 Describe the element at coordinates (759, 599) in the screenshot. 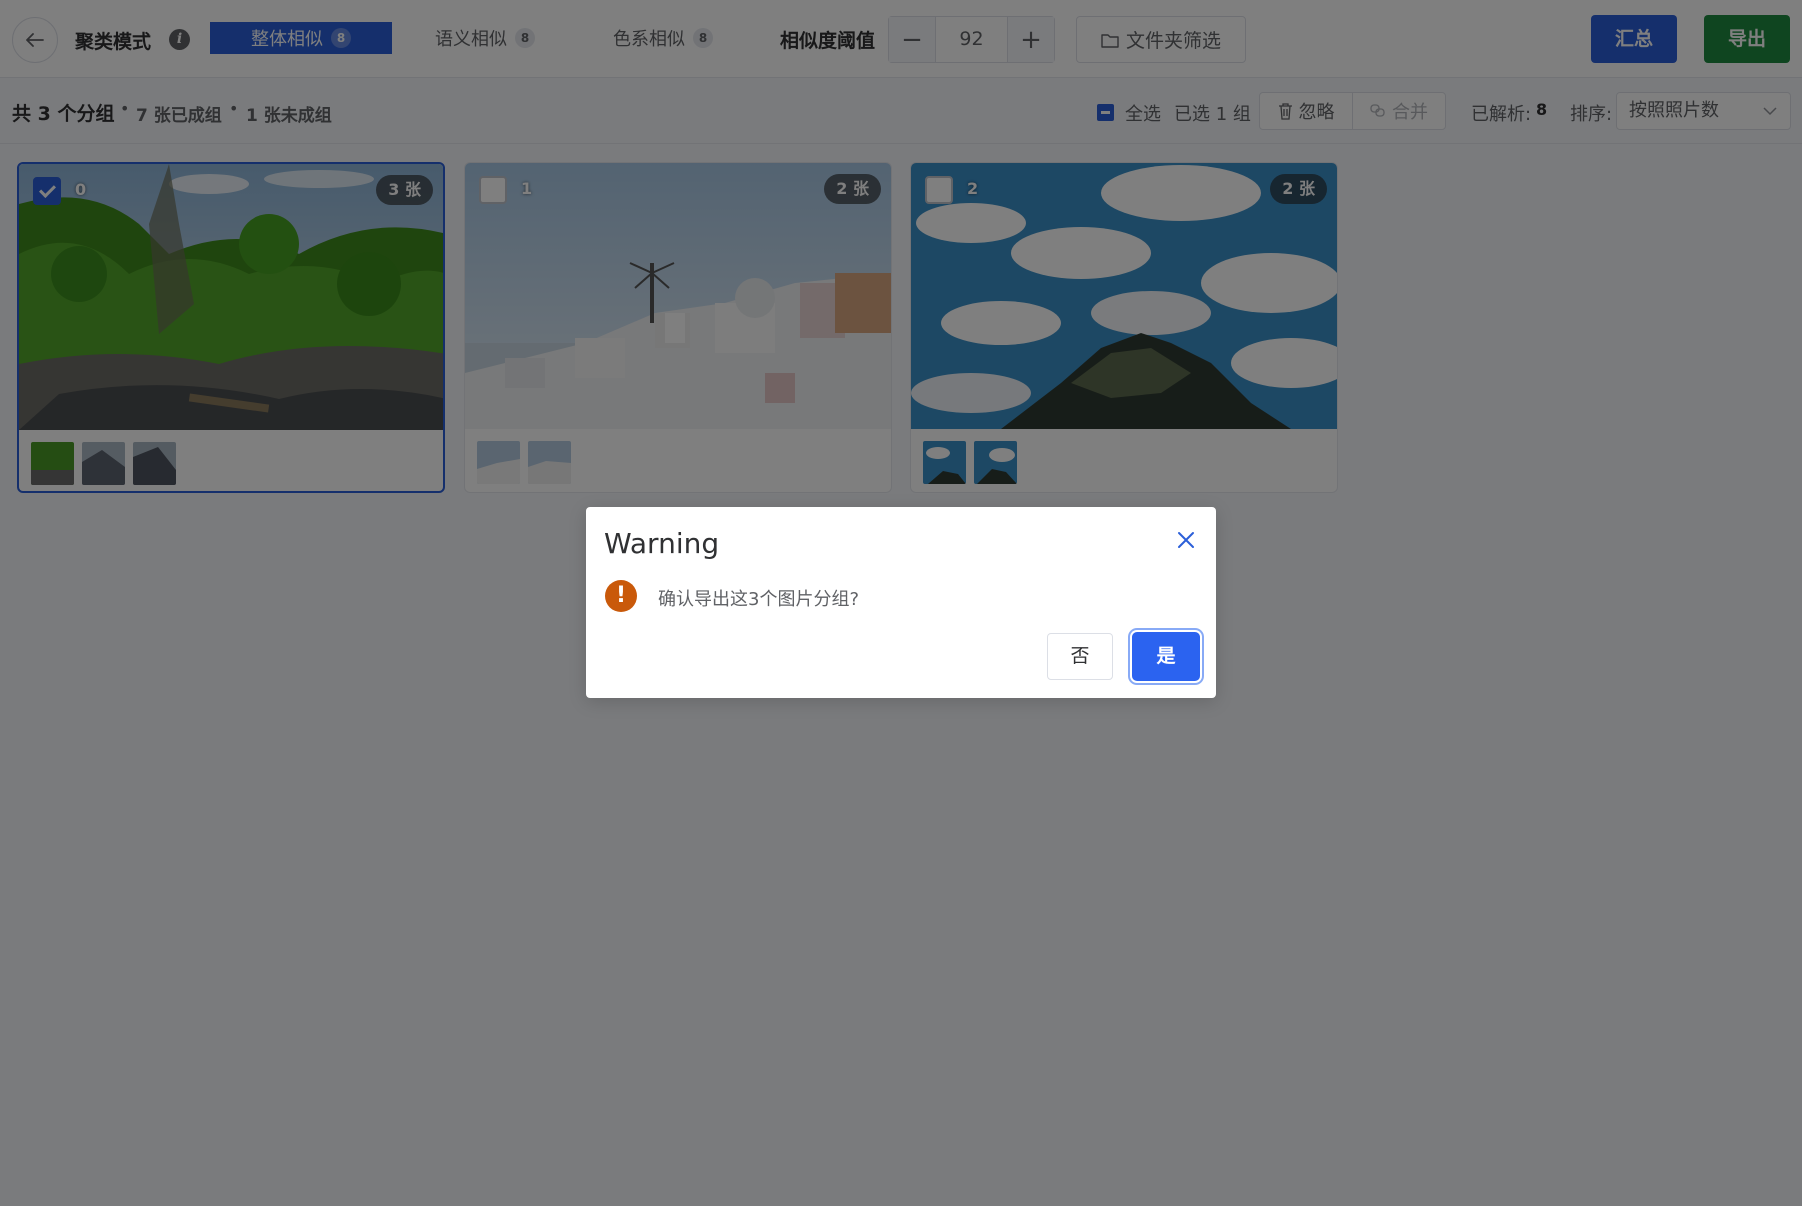

I see `dialog-message: 确认导出这3个图片分组?` at that location.